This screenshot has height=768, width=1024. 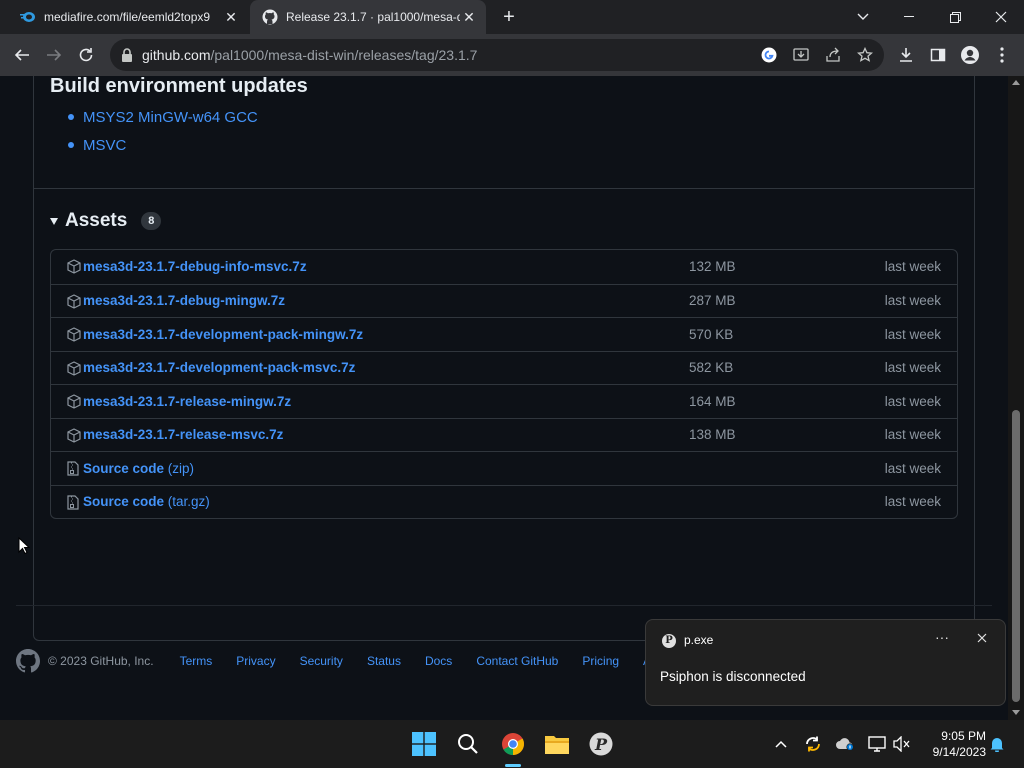 I want to click on taskbar-clock: 9:05 PM 9/14/2023, so click(x=951, y=744).